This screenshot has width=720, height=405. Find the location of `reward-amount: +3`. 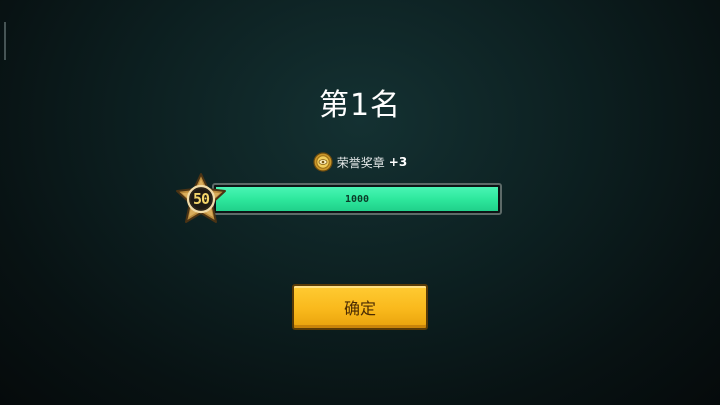

reward-amount: +3 is located at coordinates (398, 162).